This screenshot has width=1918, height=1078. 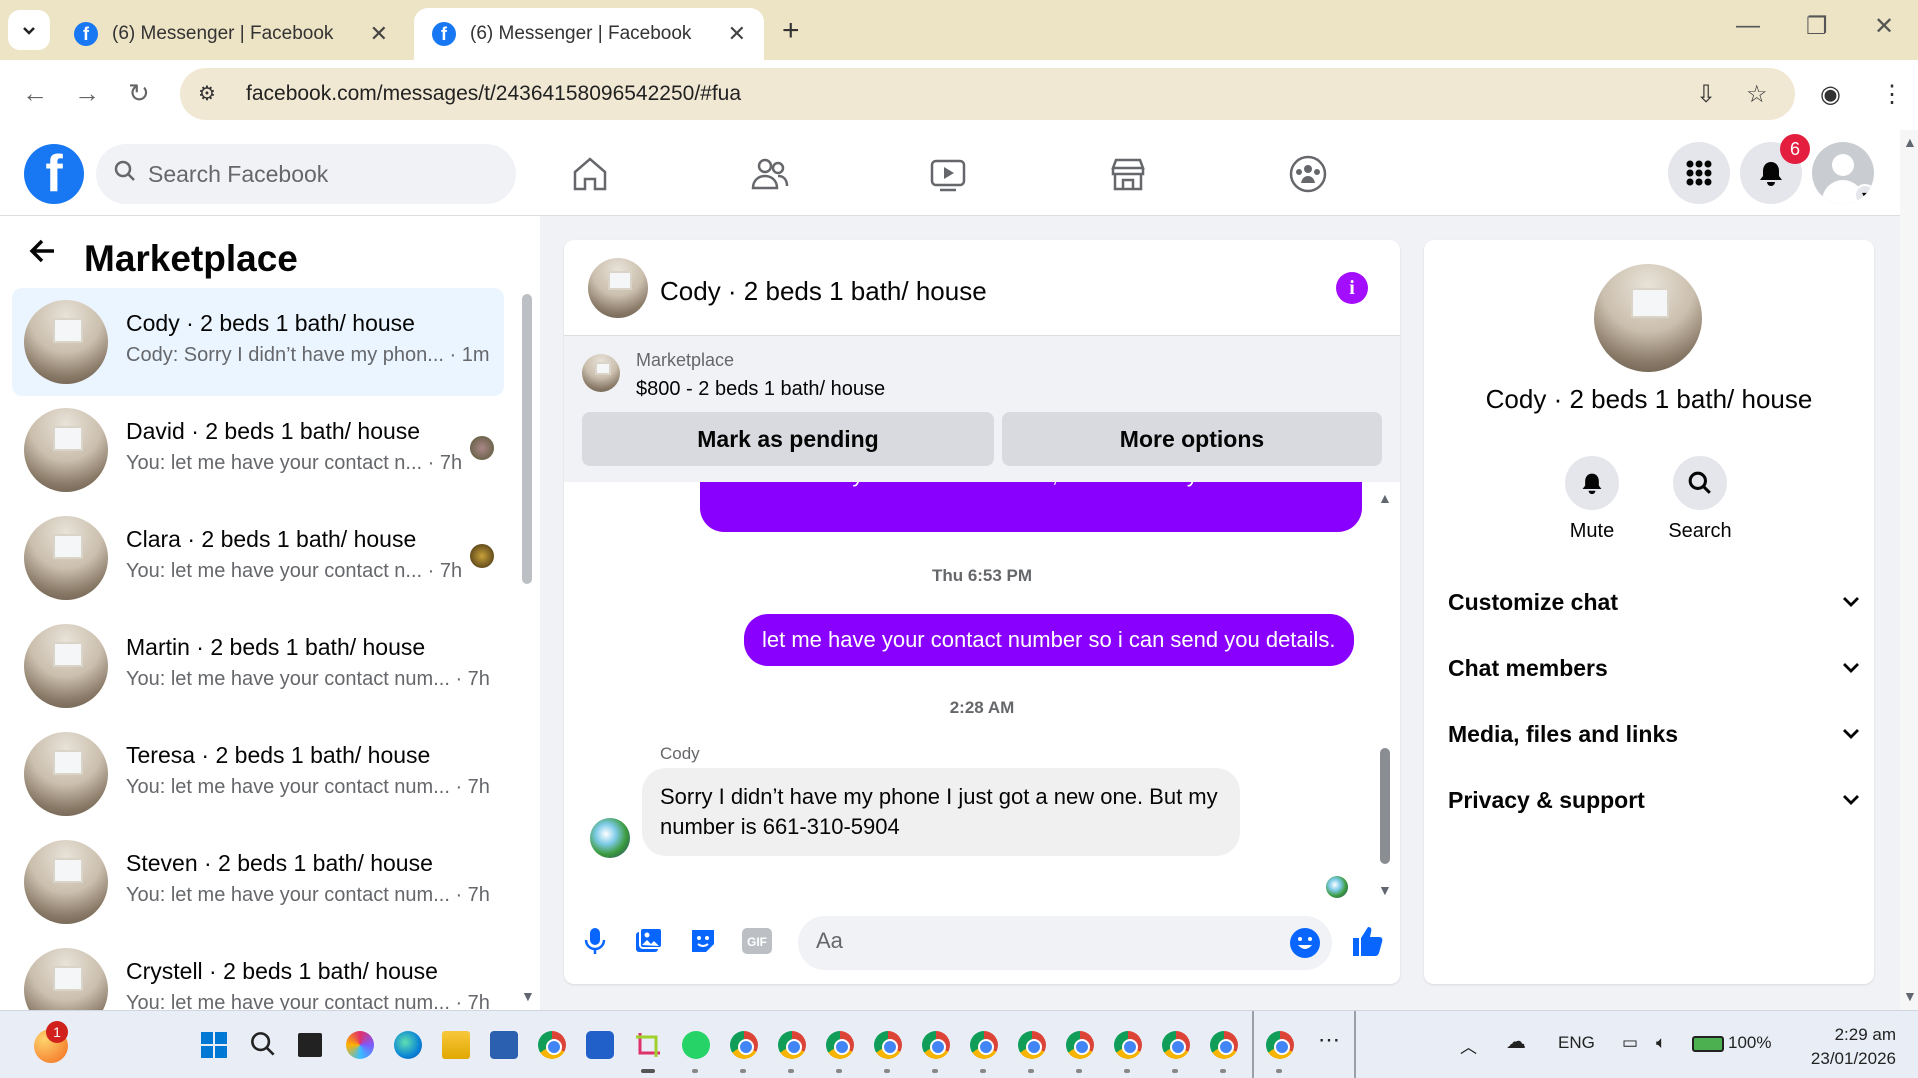 What do you see at coordinates (600, 1045) in the screenshot?
I see `outlook-icon` at bounding box center [600, 1045].